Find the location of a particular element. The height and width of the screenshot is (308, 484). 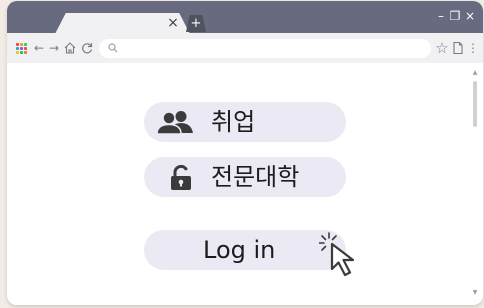

new-tab-button: + is located at coordinates (196, 23).